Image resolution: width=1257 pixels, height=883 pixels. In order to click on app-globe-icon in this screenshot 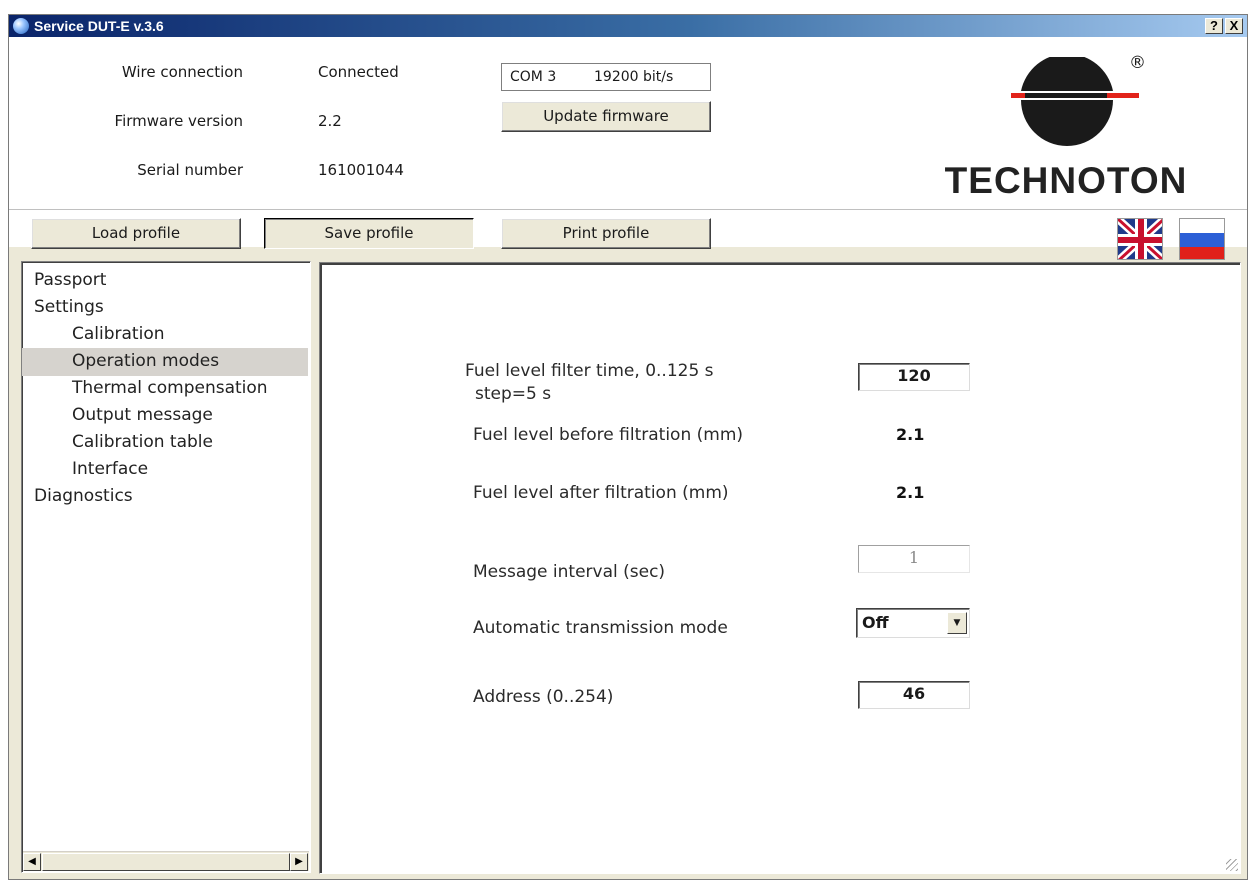, I will do `click(21, 26)`.